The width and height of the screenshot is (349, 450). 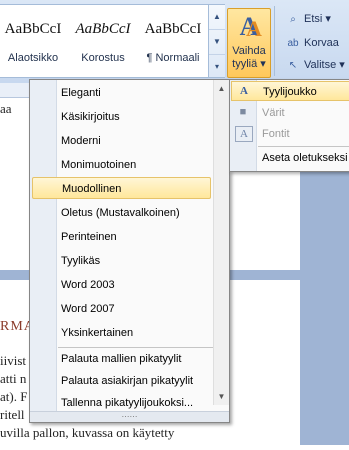 I want to click on doc-text-fragment: at). F, so click(x=14, y=396).